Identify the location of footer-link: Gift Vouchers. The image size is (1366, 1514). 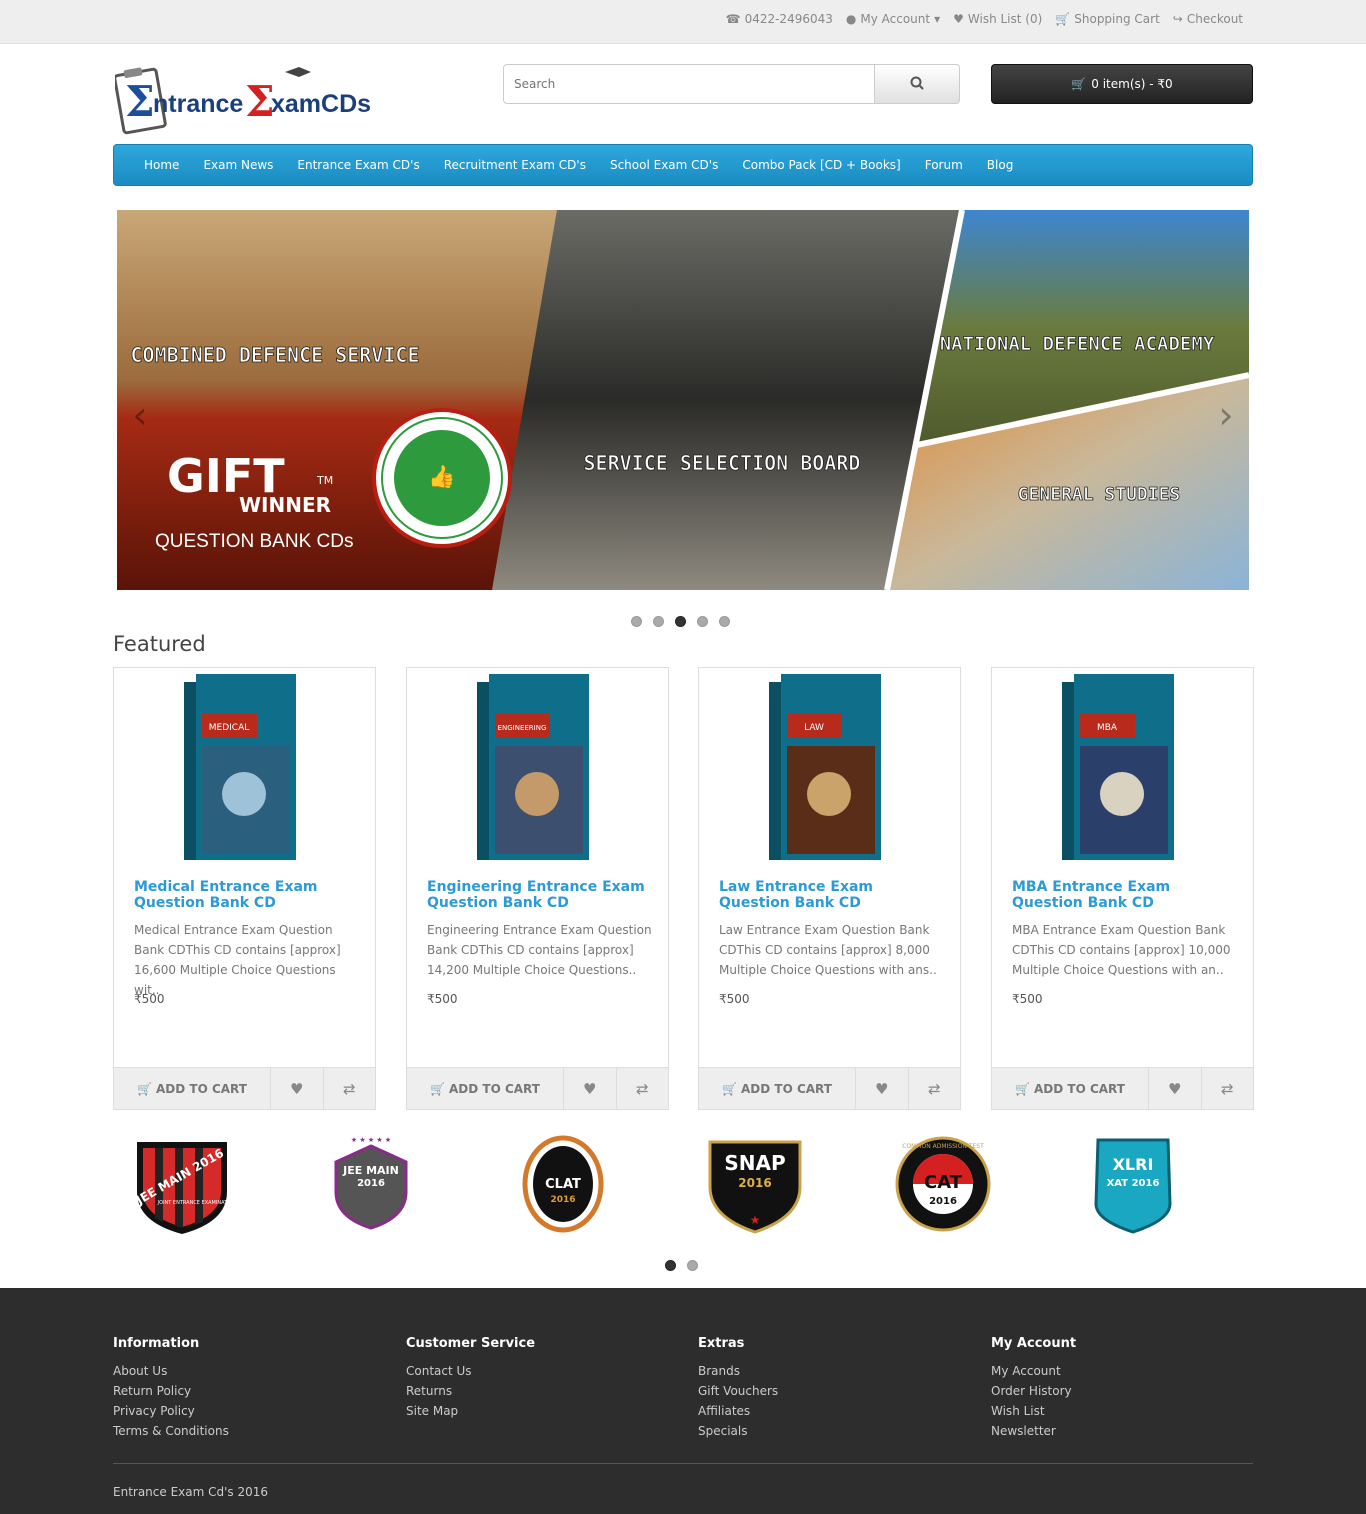
(738, 1391).